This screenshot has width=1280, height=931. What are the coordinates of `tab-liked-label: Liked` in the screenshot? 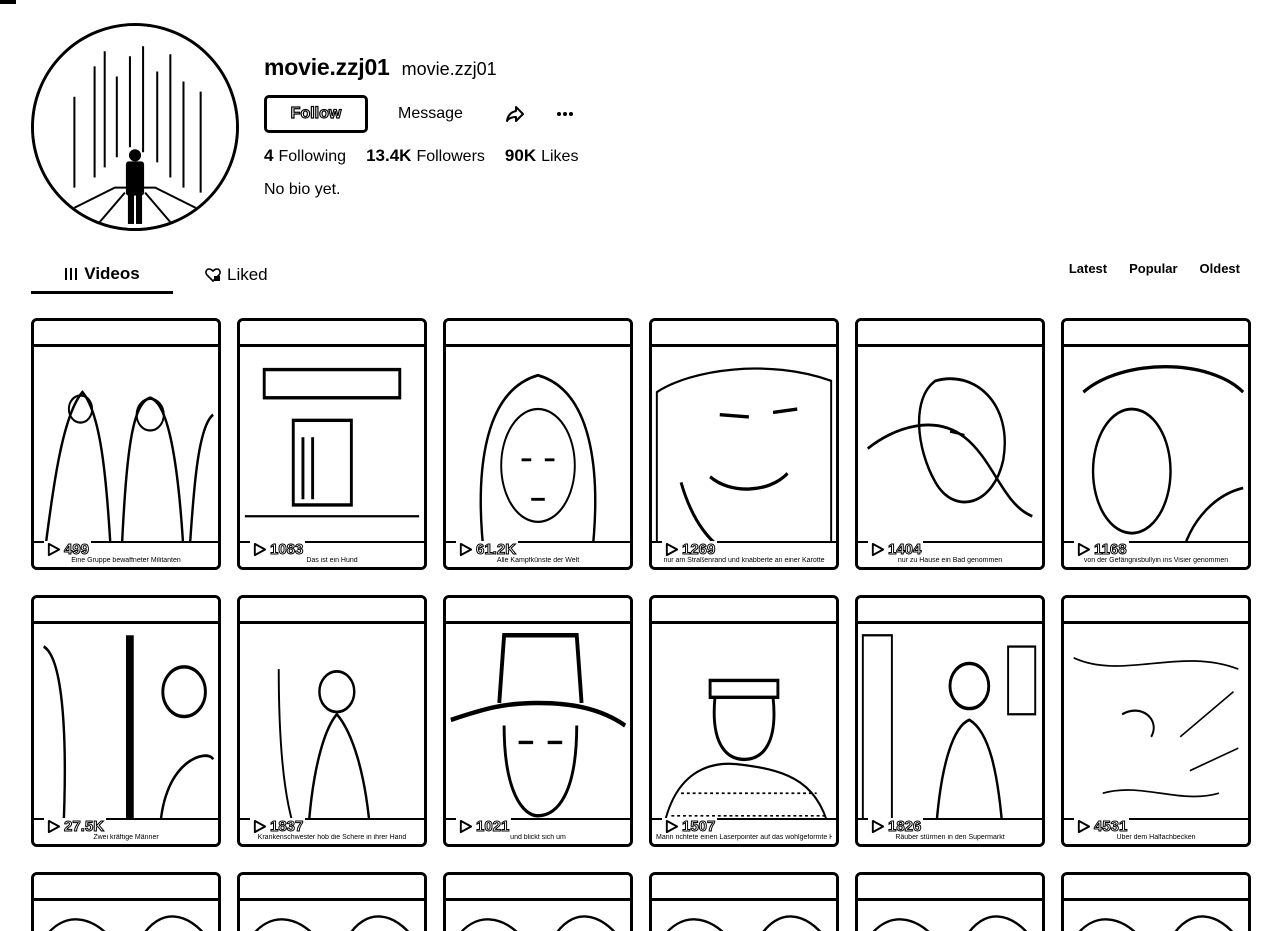 It's located at (247, 274).